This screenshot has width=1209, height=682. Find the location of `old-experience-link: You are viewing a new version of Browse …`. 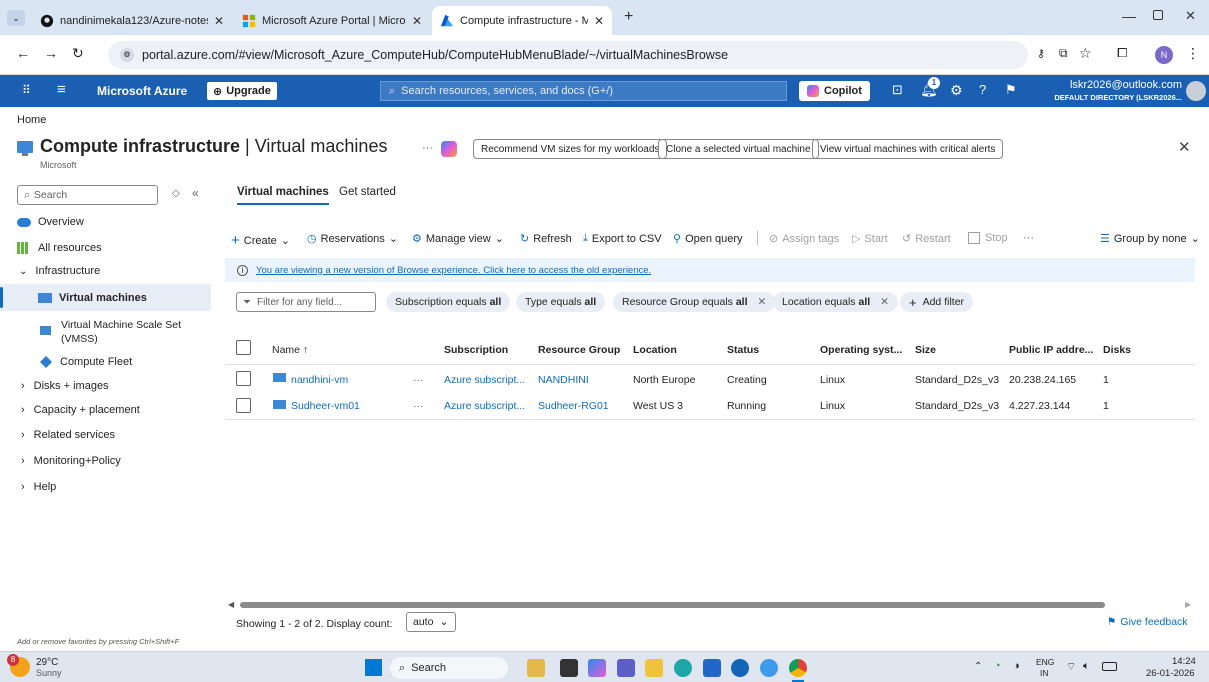

old-experience-link: You are viewing a new version of Browse … is located at coordinates (453, 270).